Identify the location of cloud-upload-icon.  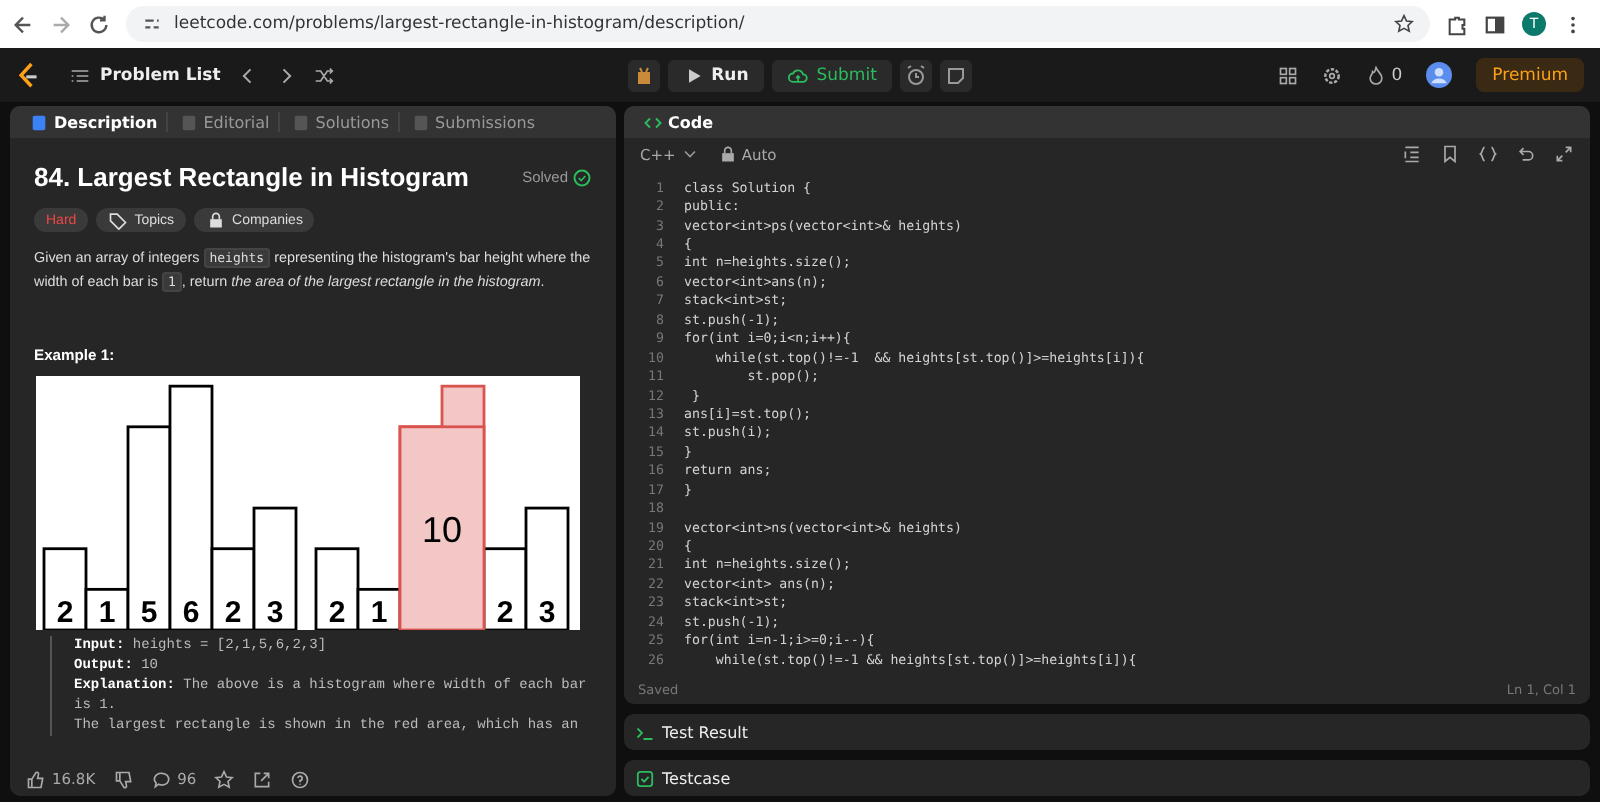
(798, 75).